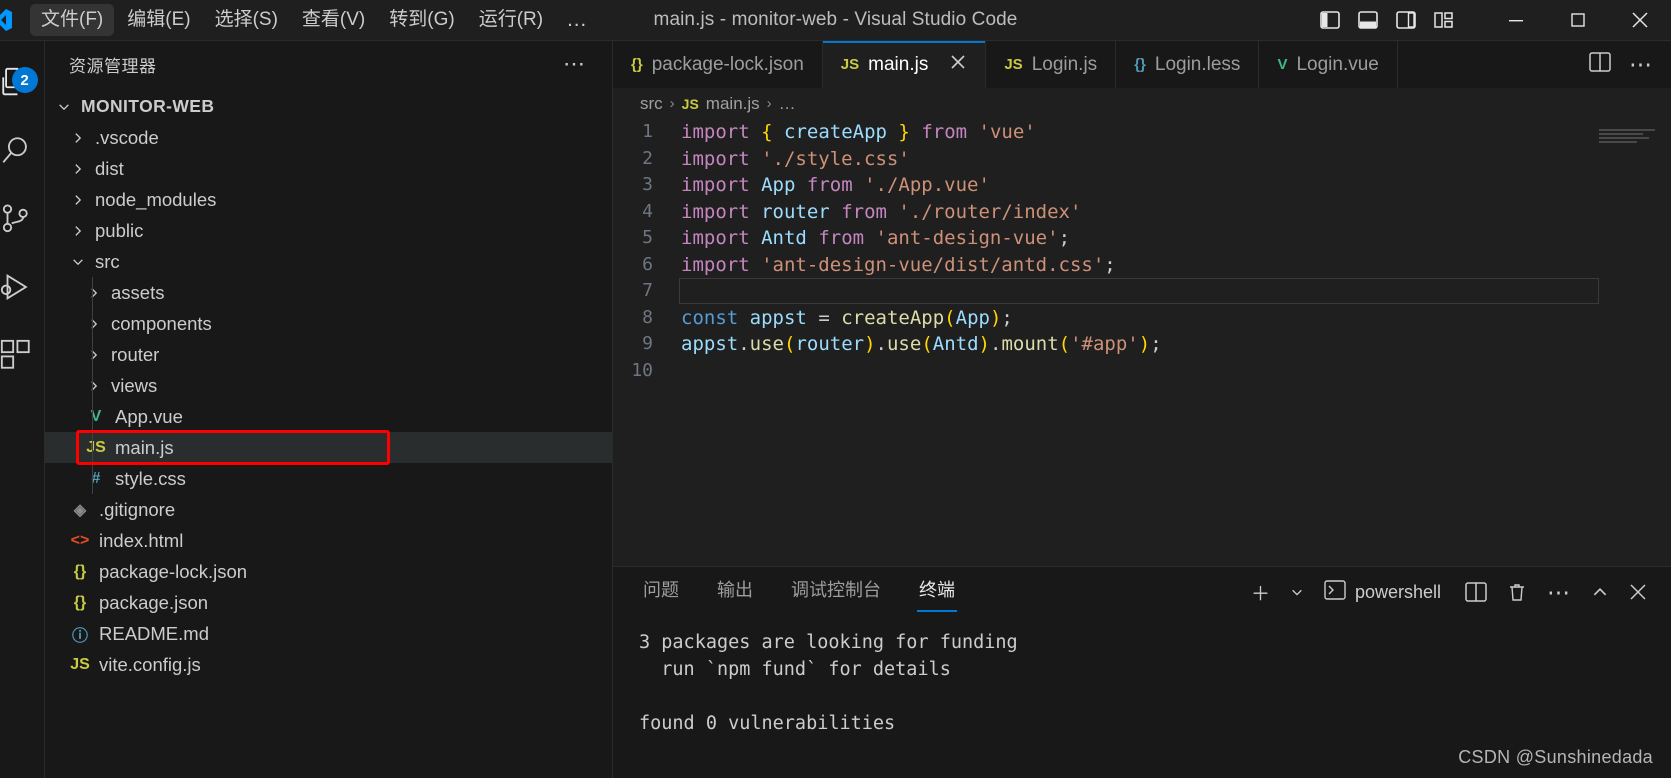  I want to click on tree-item-router: router, so click(328, 354).